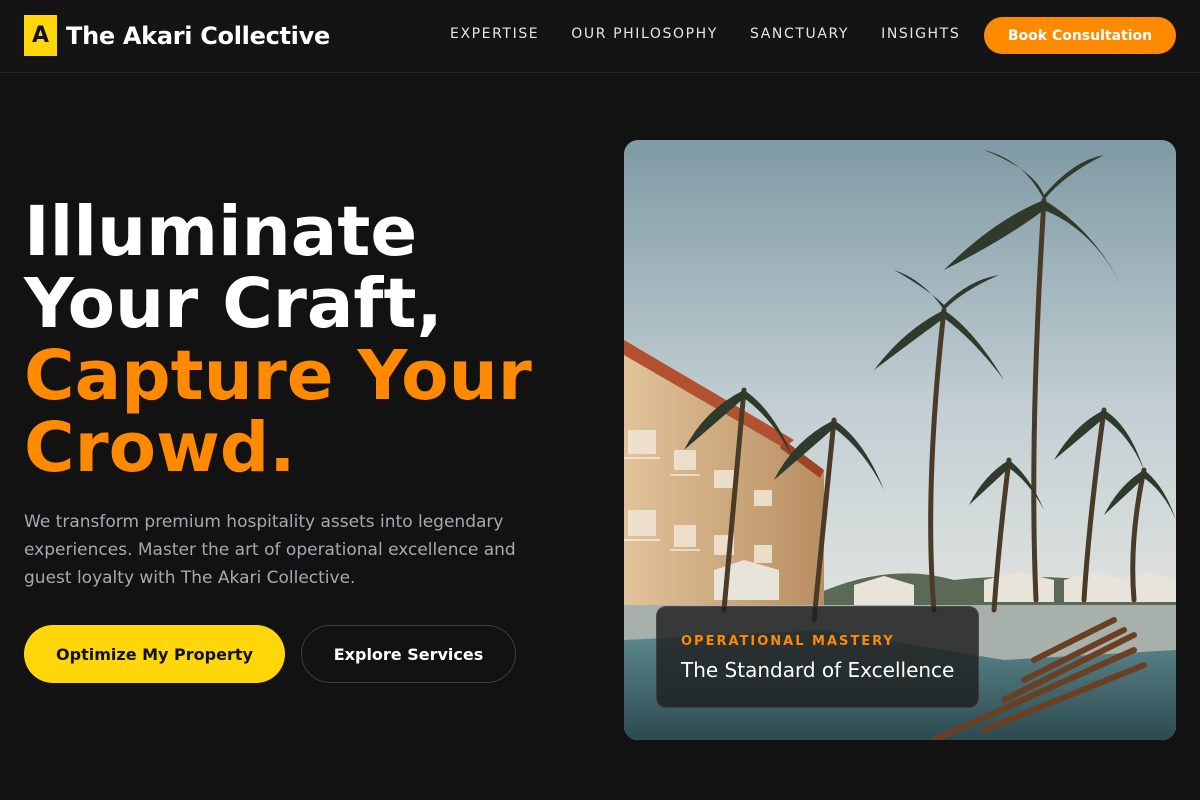 The height and width of the screenshot is (800, 1200). What do you see at coordinates (198, 35) in the screenshot?
I see `brand-name: The Akari Collective` at bounding box center [198, 35].